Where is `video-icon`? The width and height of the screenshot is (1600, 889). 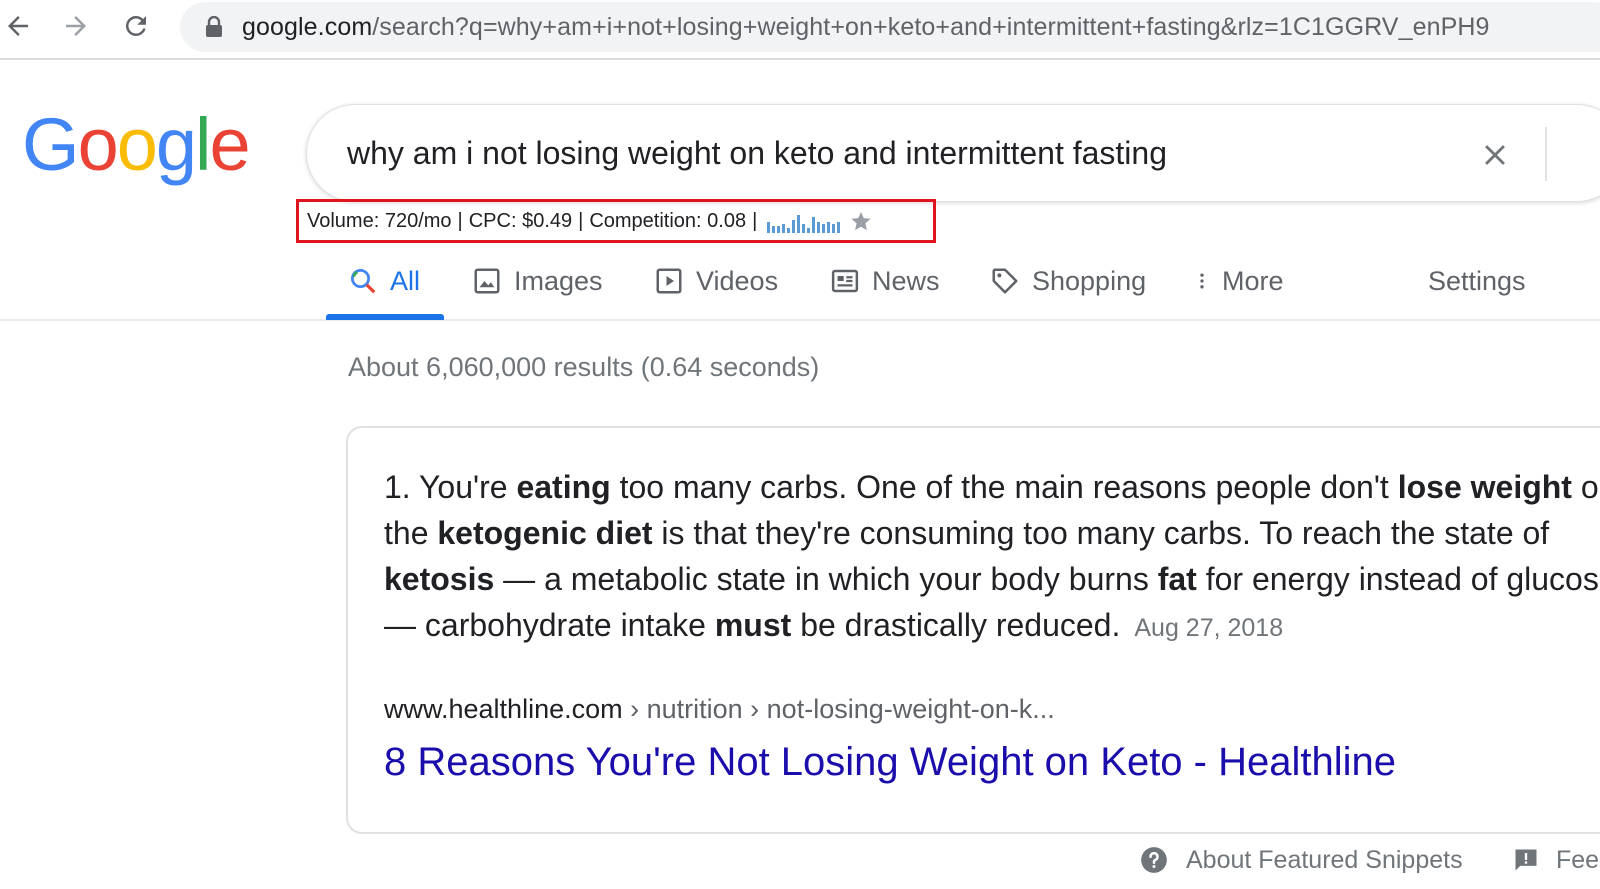
video-icon is located at coordinates (669, 281).